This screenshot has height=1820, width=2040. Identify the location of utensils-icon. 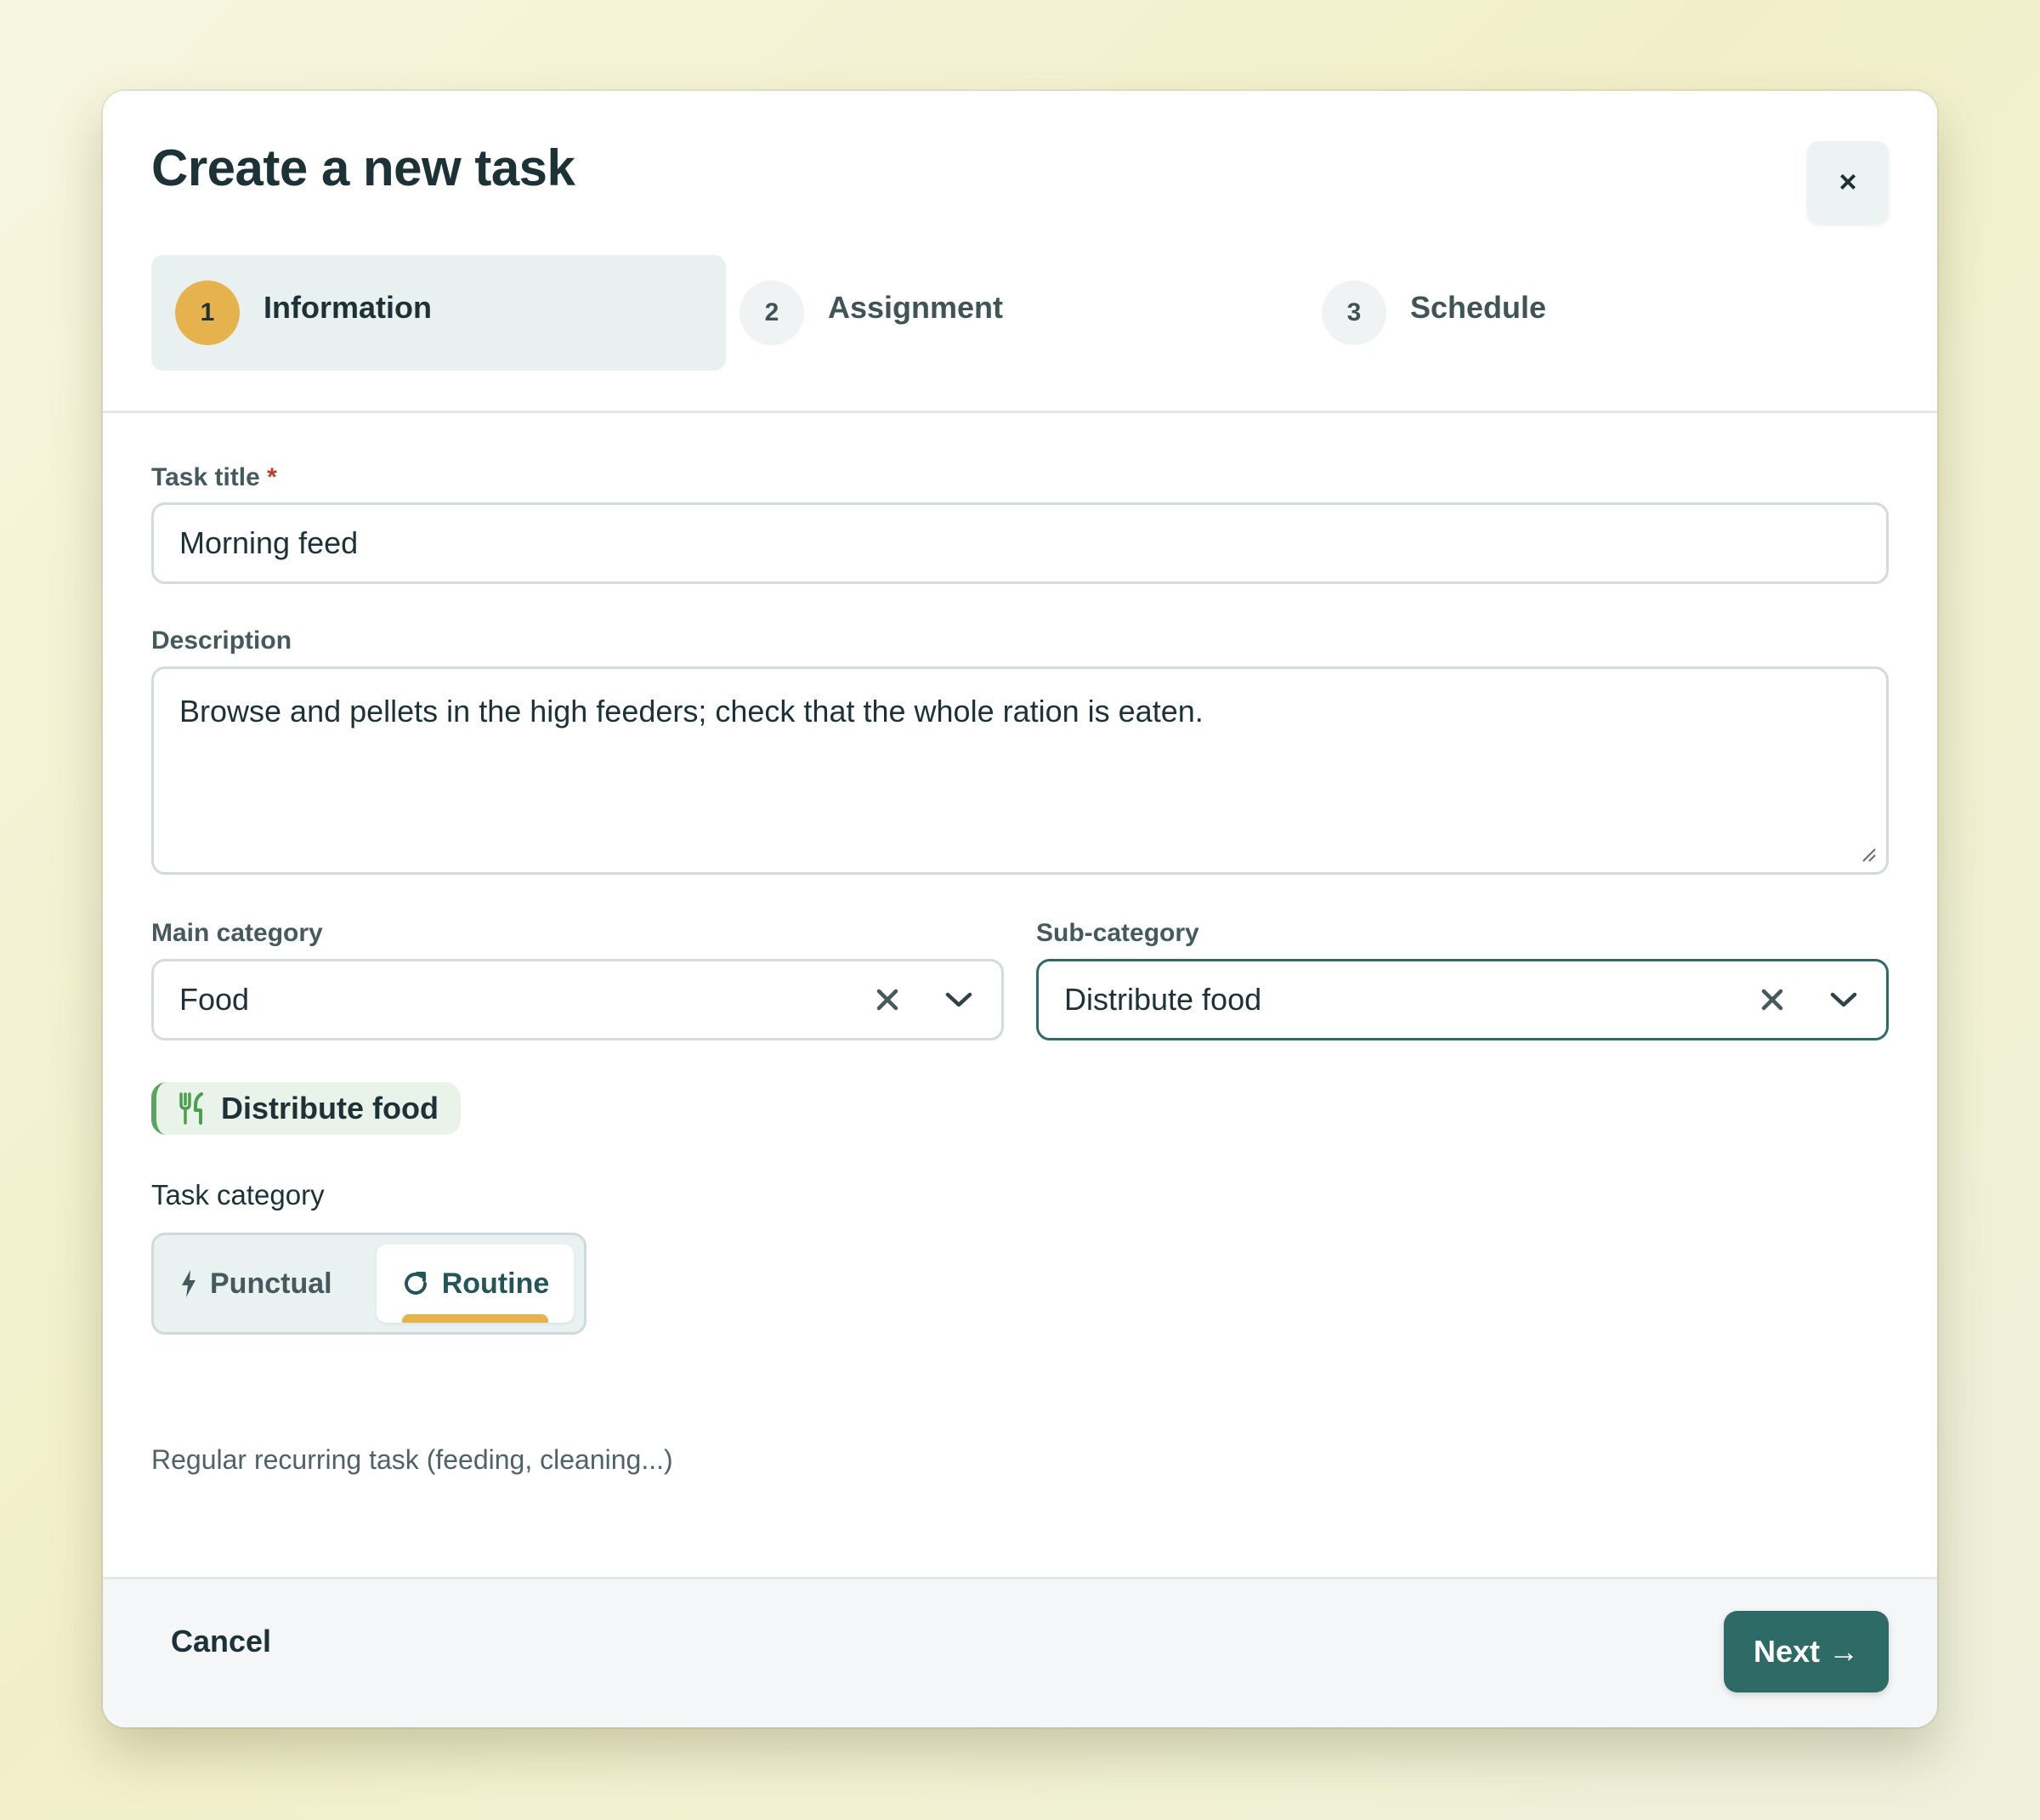
(191, 1108).